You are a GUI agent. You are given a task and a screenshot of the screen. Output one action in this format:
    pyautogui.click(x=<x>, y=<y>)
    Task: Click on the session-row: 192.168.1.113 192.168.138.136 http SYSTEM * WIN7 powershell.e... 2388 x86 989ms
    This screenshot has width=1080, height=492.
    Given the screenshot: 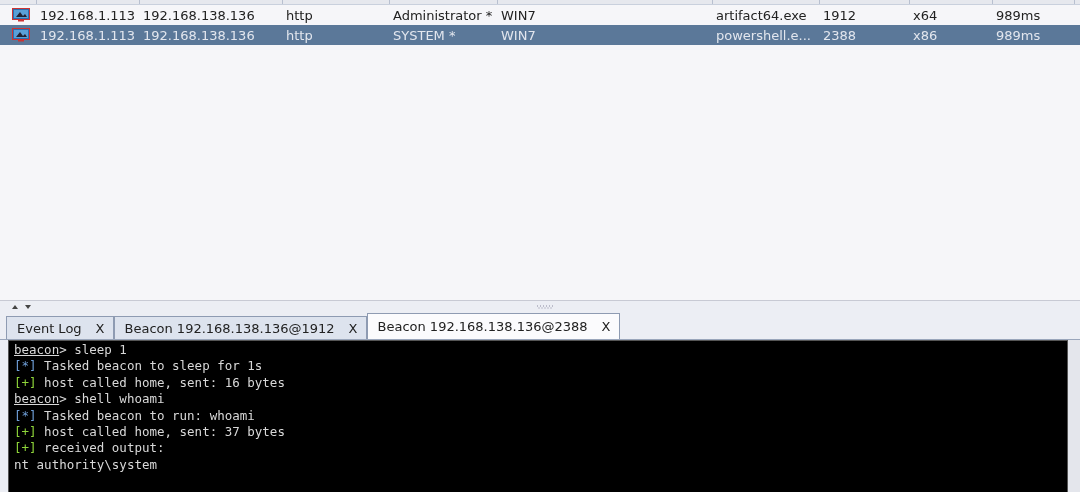 What is the action you would take?
    pyautogui.click(x=540, y=35)
    